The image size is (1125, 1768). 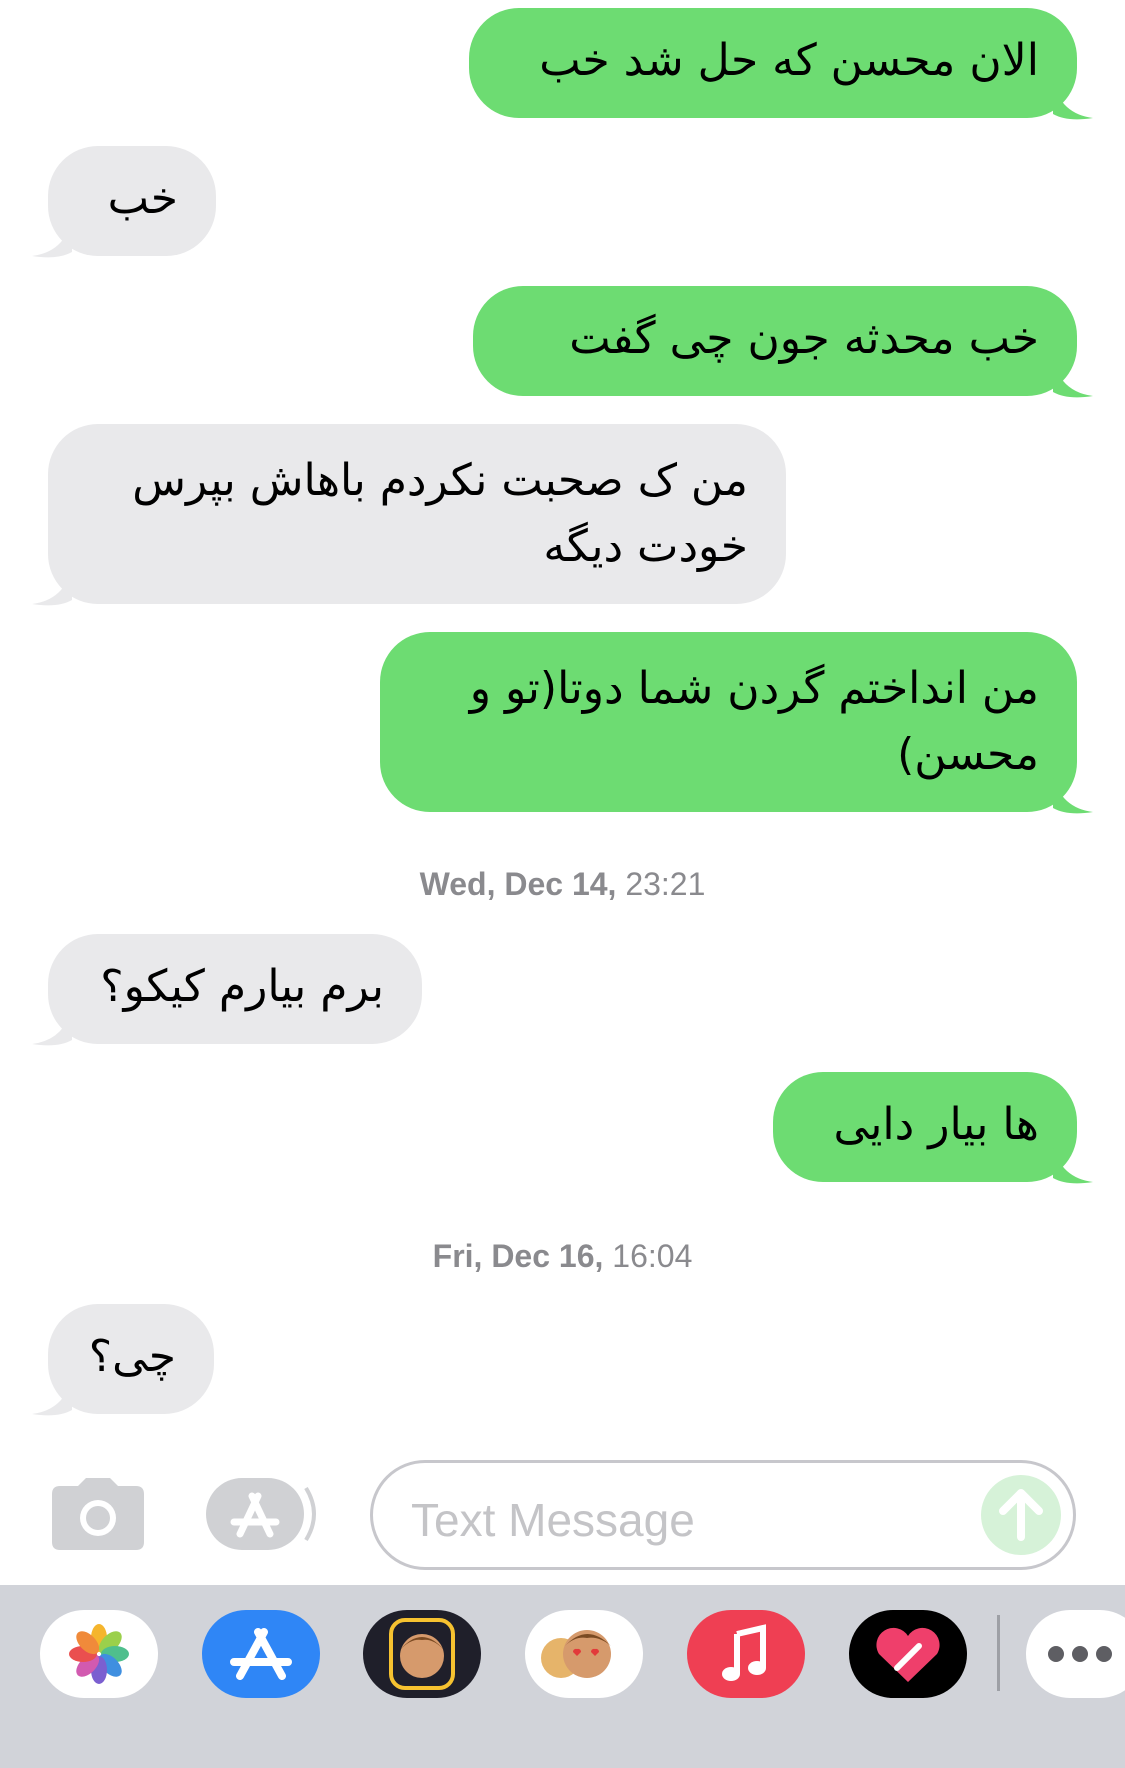 What do you see at coordinates (142, 198) in the screenshot?
I see `message-text: خب` at bounding box center [142, 198].